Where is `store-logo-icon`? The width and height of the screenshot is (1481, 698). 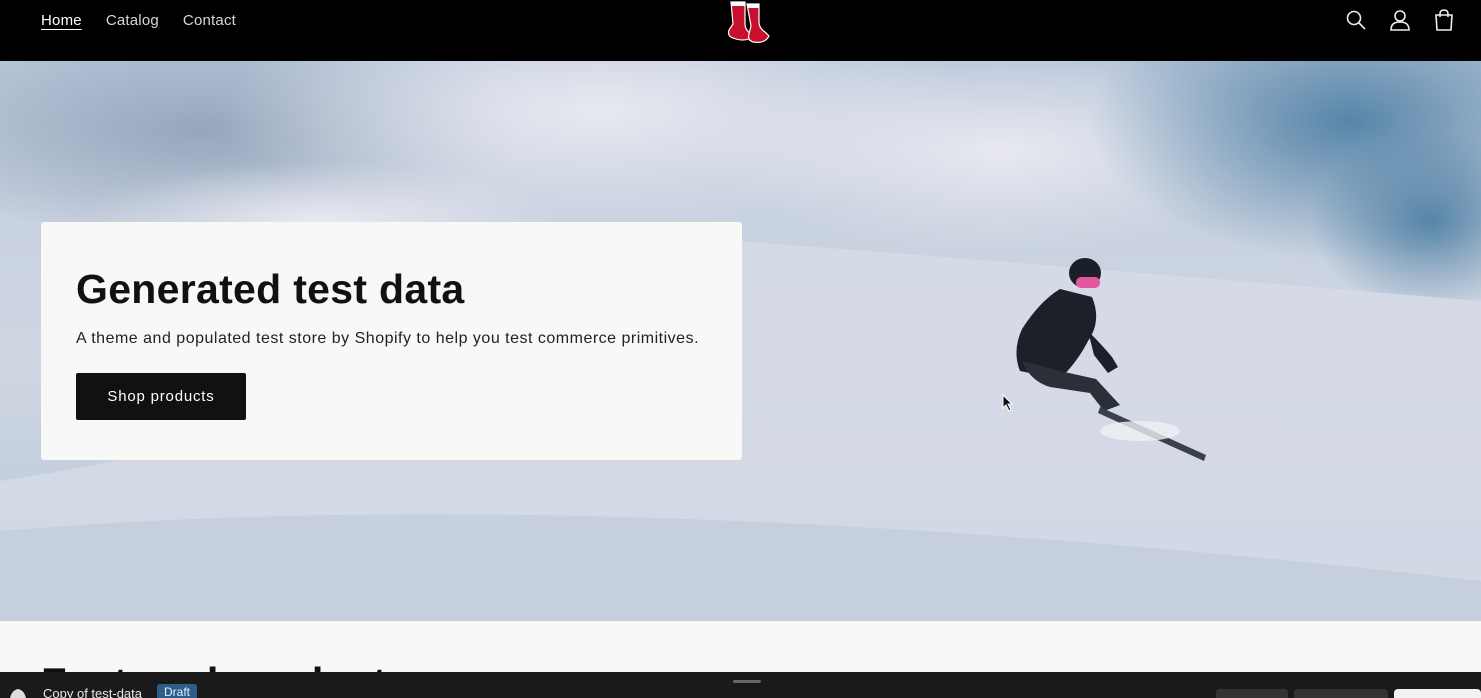 store-logo-icon is located at coordinates (747, 23).